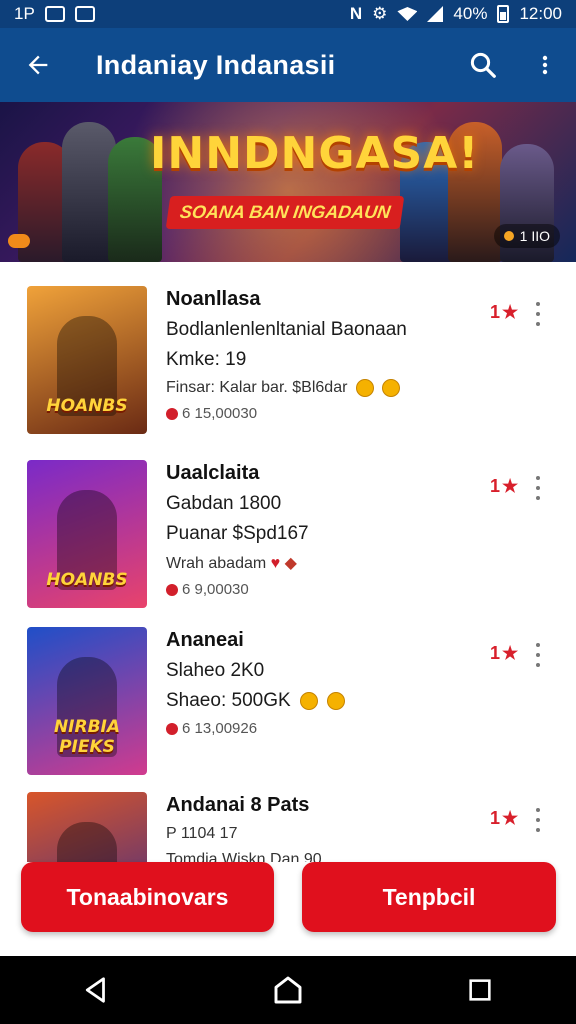 The image size is (576, 1024). Describe the element at coordinates (205, 640) in the screenshot. I see `item-name: Ananeai` at that location.